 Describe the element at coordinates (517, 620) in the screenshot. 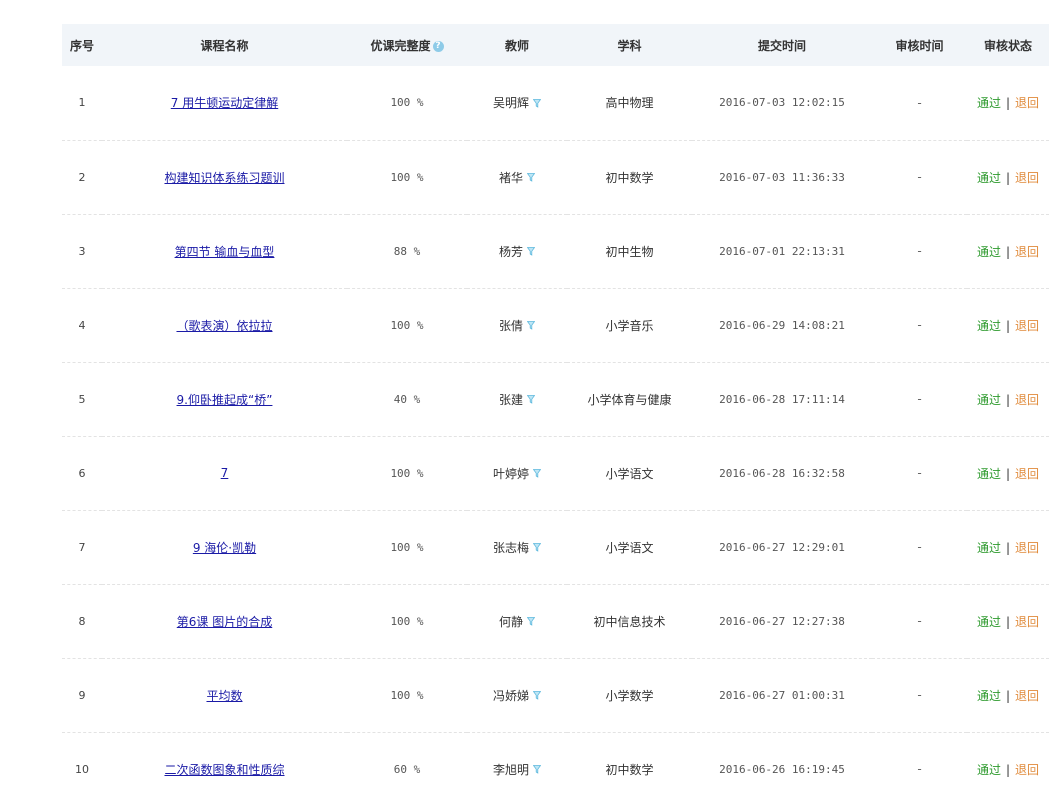

I see `teacher-cell: 何静` at that location.